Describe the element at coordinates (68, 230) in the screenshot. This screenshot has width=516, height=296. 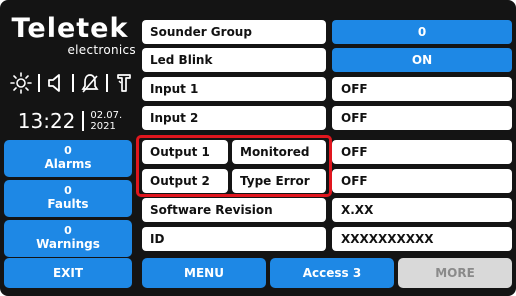
I see `warnings-count: 0` at that location.